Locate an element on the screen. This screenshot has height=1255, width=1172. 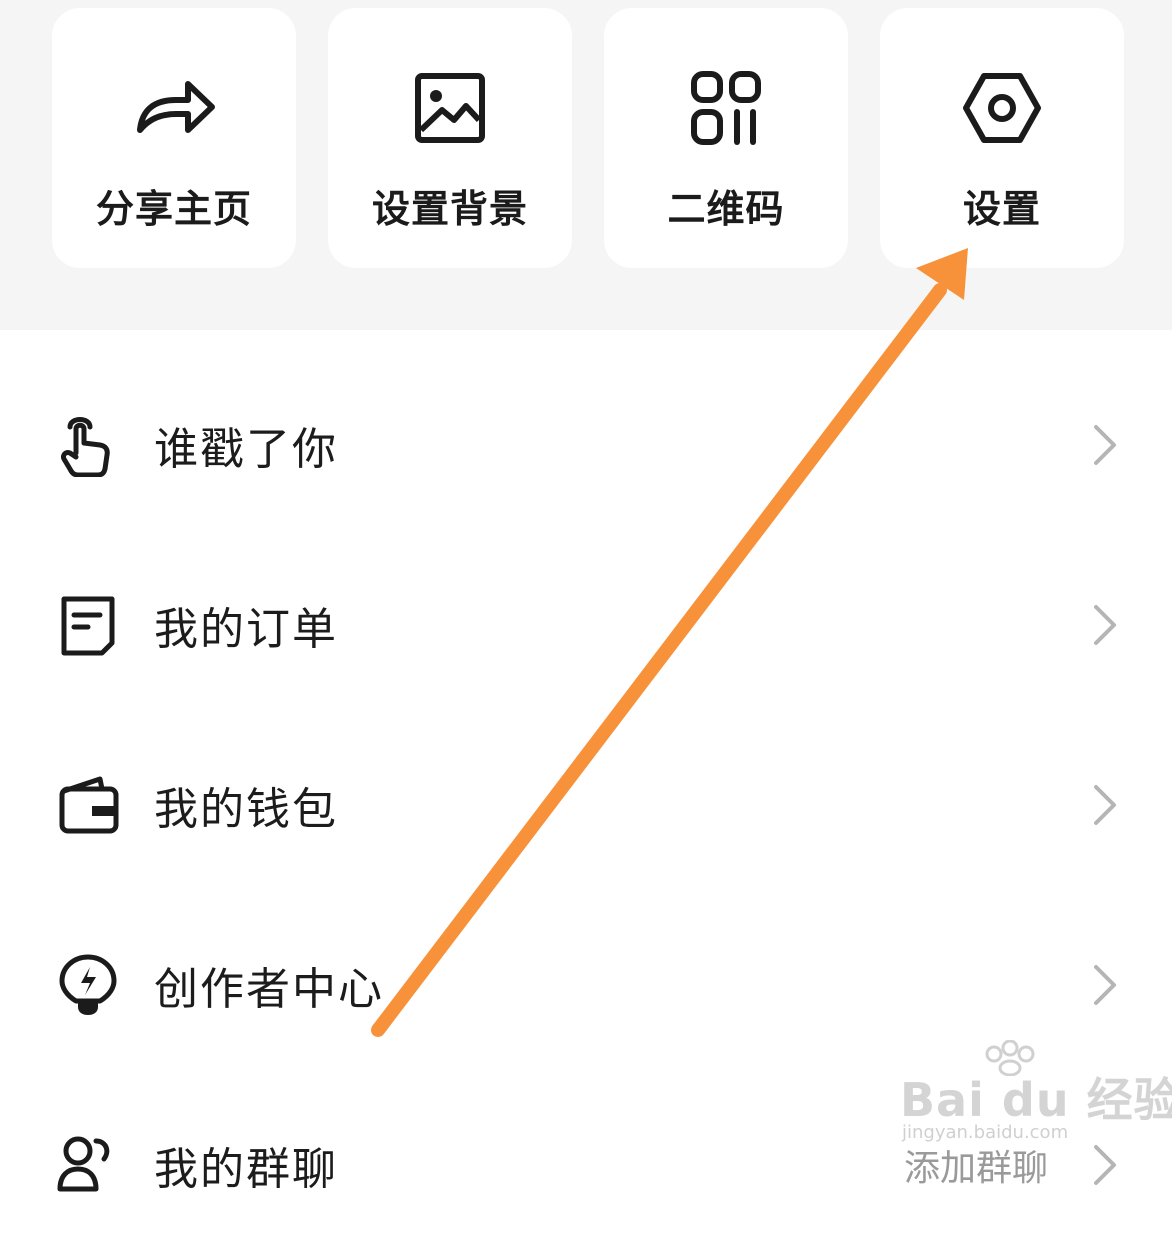
share-homepage-button: 分享主页 is located at coordinates (174, 138).